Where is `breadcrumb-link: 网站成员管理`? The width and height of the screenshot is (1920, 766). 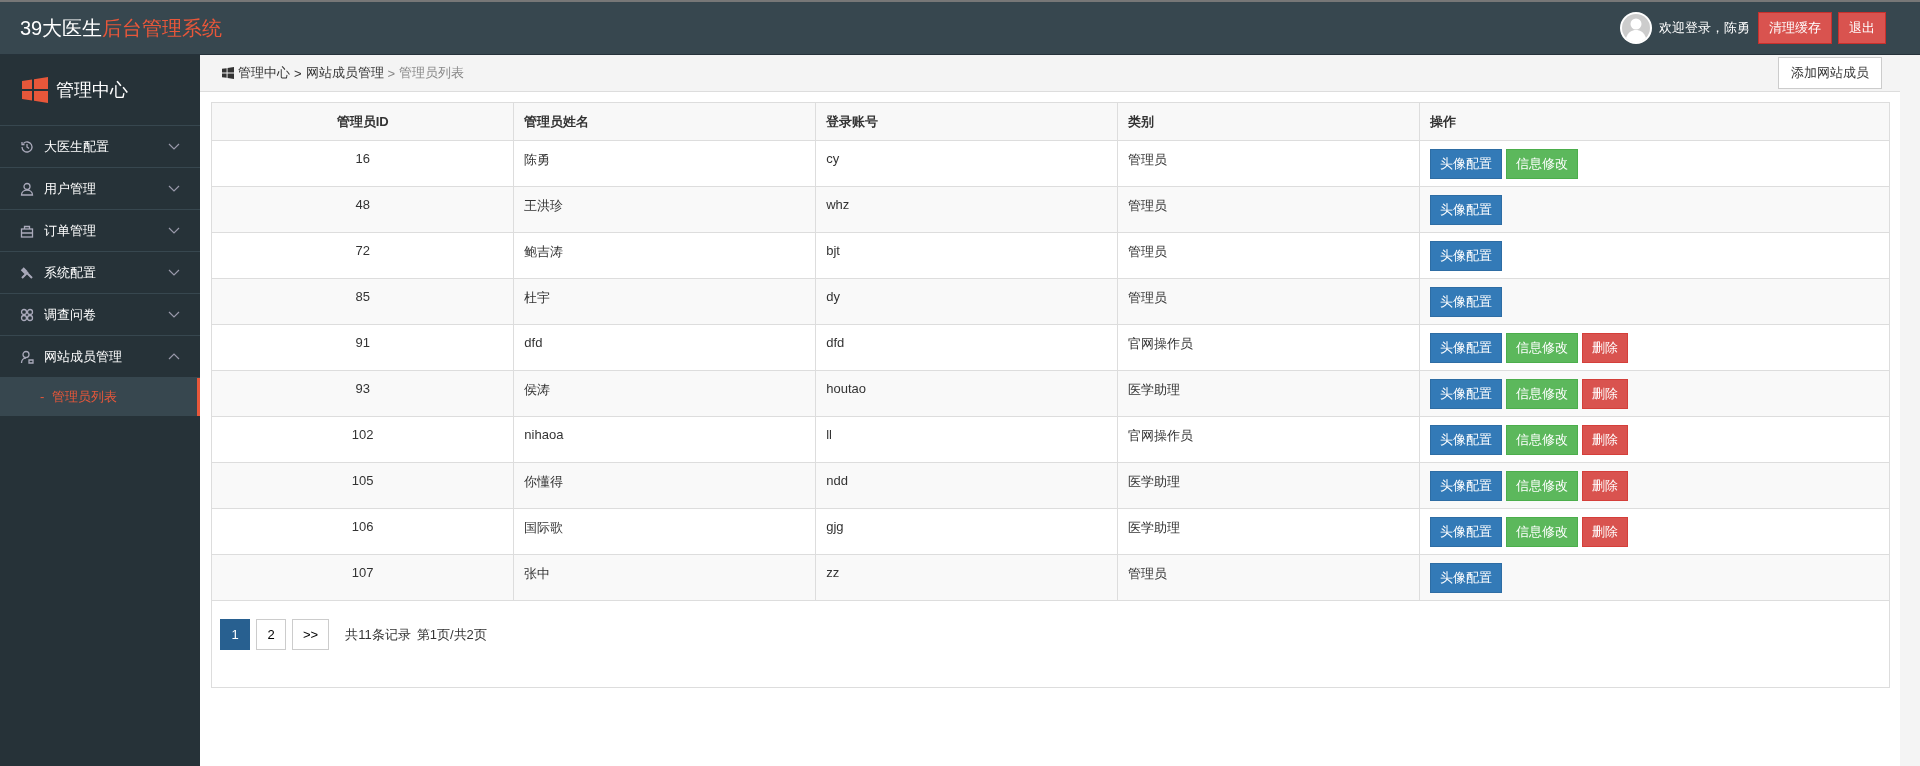 breadcrumb-link: 网站成员管理 is located at coordinates (344, 73).